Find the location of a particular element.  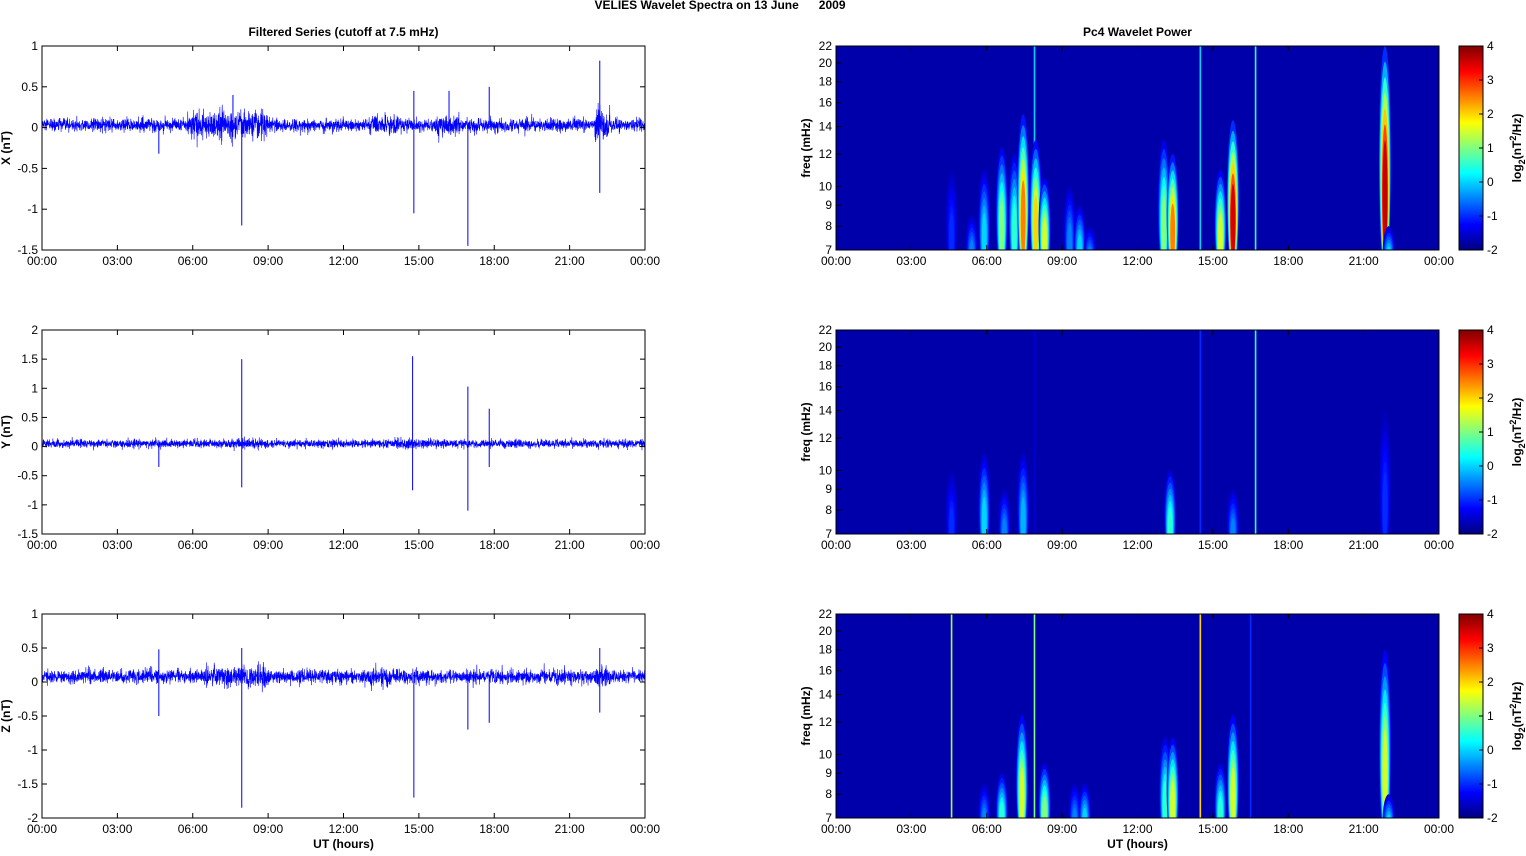

y-tick-label: 9 is located at coordinates (828, 205).